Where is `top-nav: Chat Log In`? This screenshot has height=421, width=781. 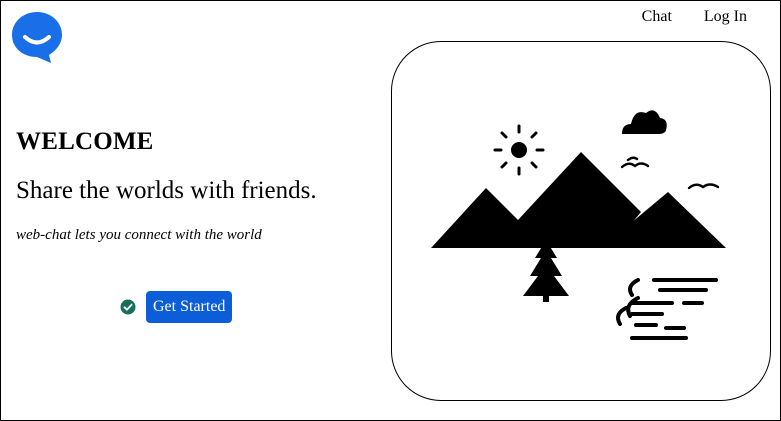
top-nav: Chat Log In is located at coordinates (694, 17).